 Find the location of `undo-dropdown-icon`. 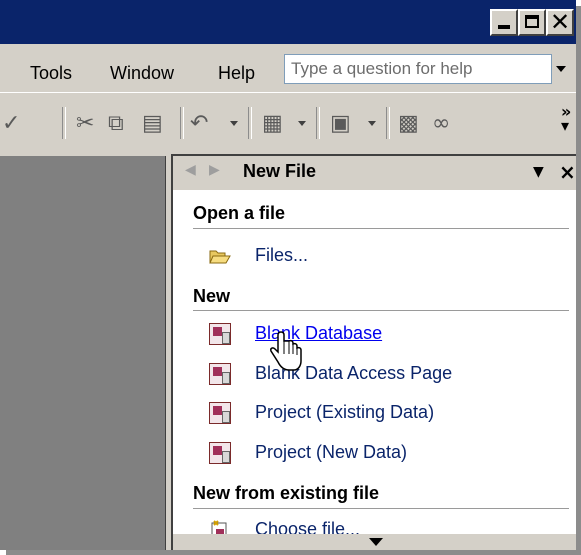

undo-dropdown-icon is located at coordinates (234, 123).